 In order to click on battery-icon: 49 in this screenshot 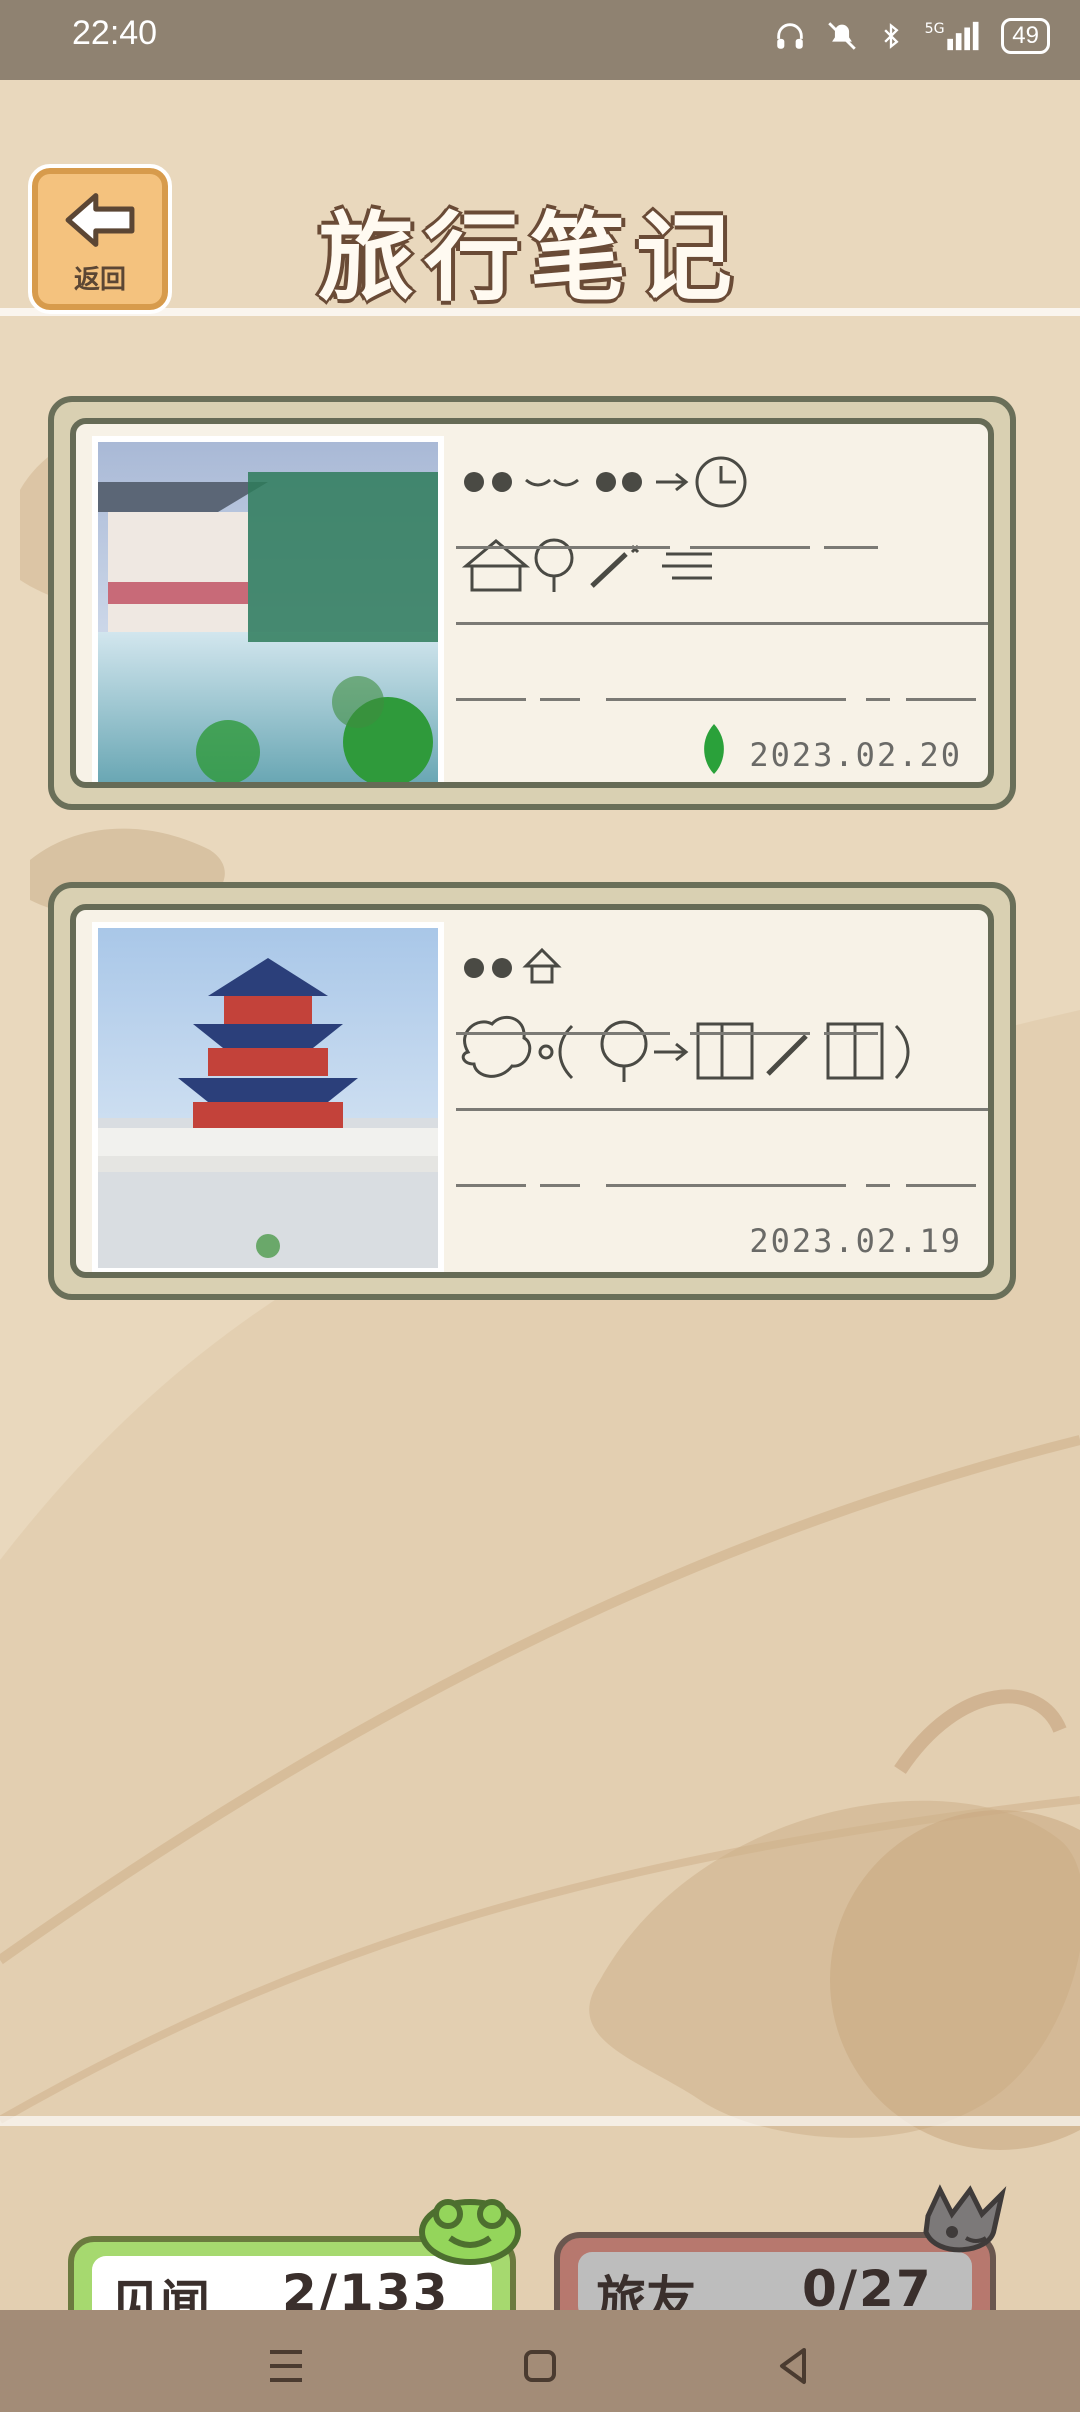, I will do `click(1025, 36)`.